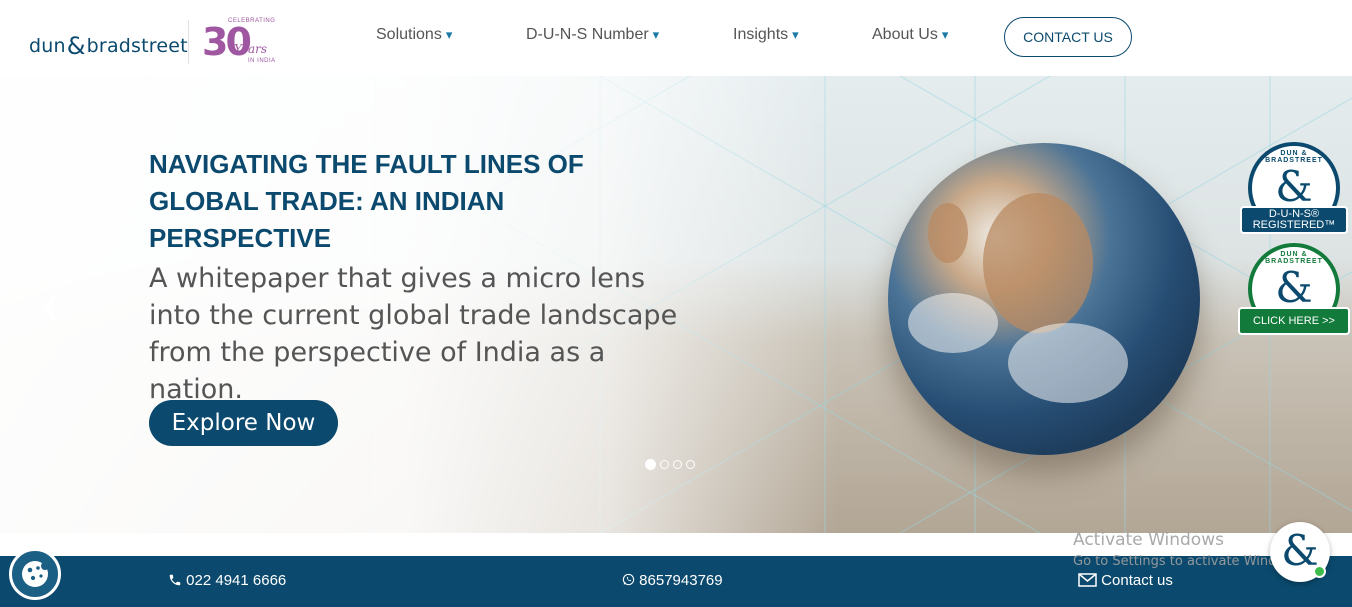 This screenshot has width=1352, height=607. What do you see at coordinates (628, 579) in the screenshot?
I see `whatsapp-icon` at bounding box center [628, 579].